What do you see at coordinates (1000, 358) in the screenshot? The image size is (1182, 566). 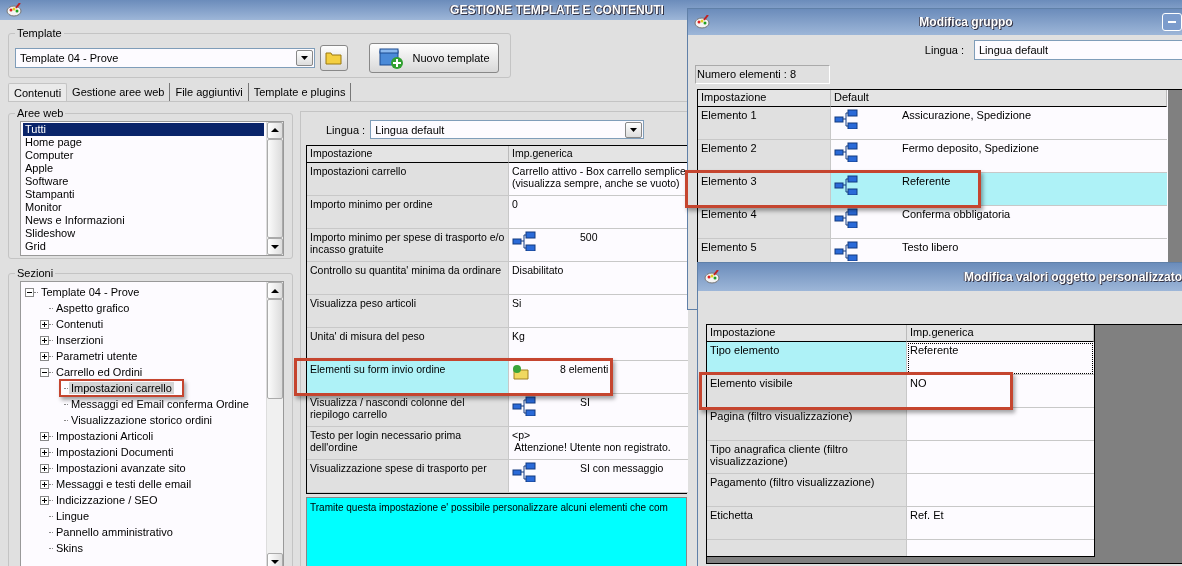 I see `table-cell: Referente` at bounding box center [1000, 358].